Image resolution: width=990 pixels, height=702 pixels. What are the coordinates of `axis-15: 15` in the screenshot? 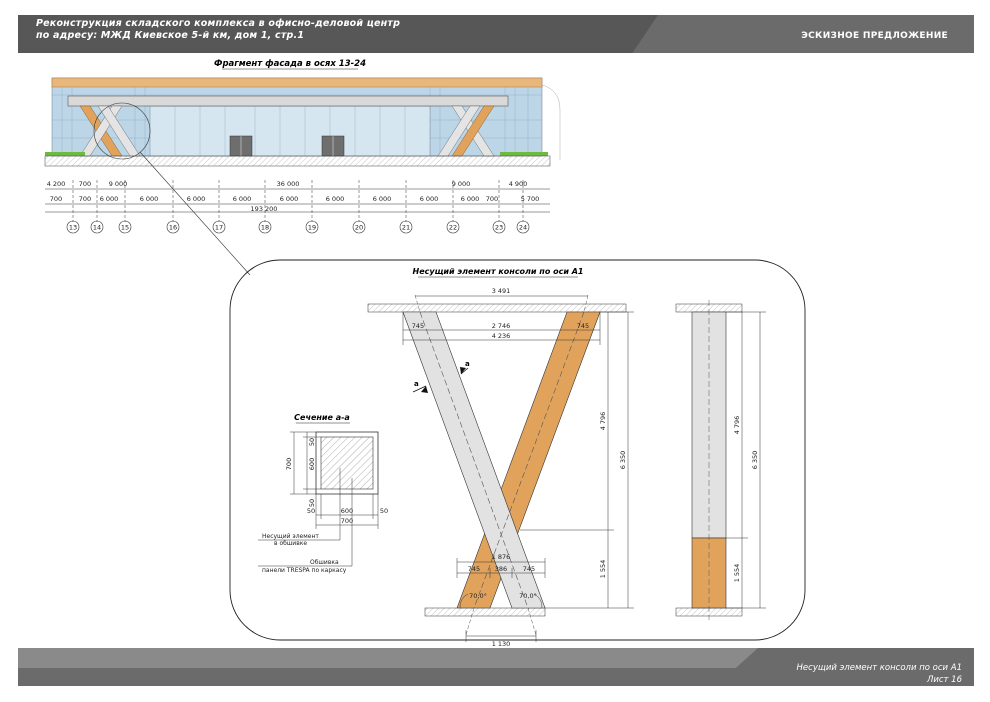 It's located at (125, 227).